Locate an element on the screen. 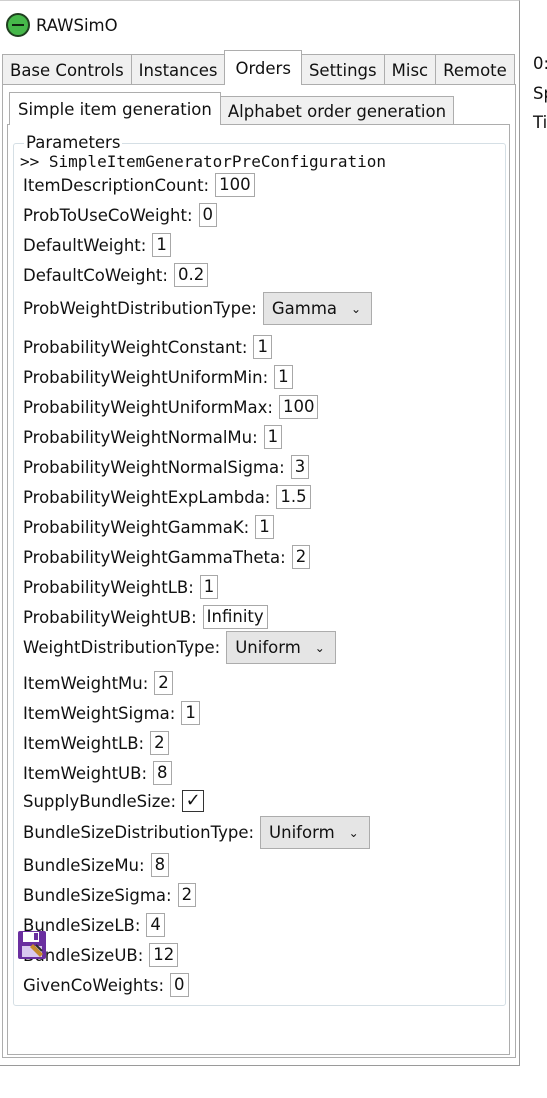  label-probability-weight-exp-lambda: ProbabilityWeightExpLambda: is located at coordinates (147, 497).